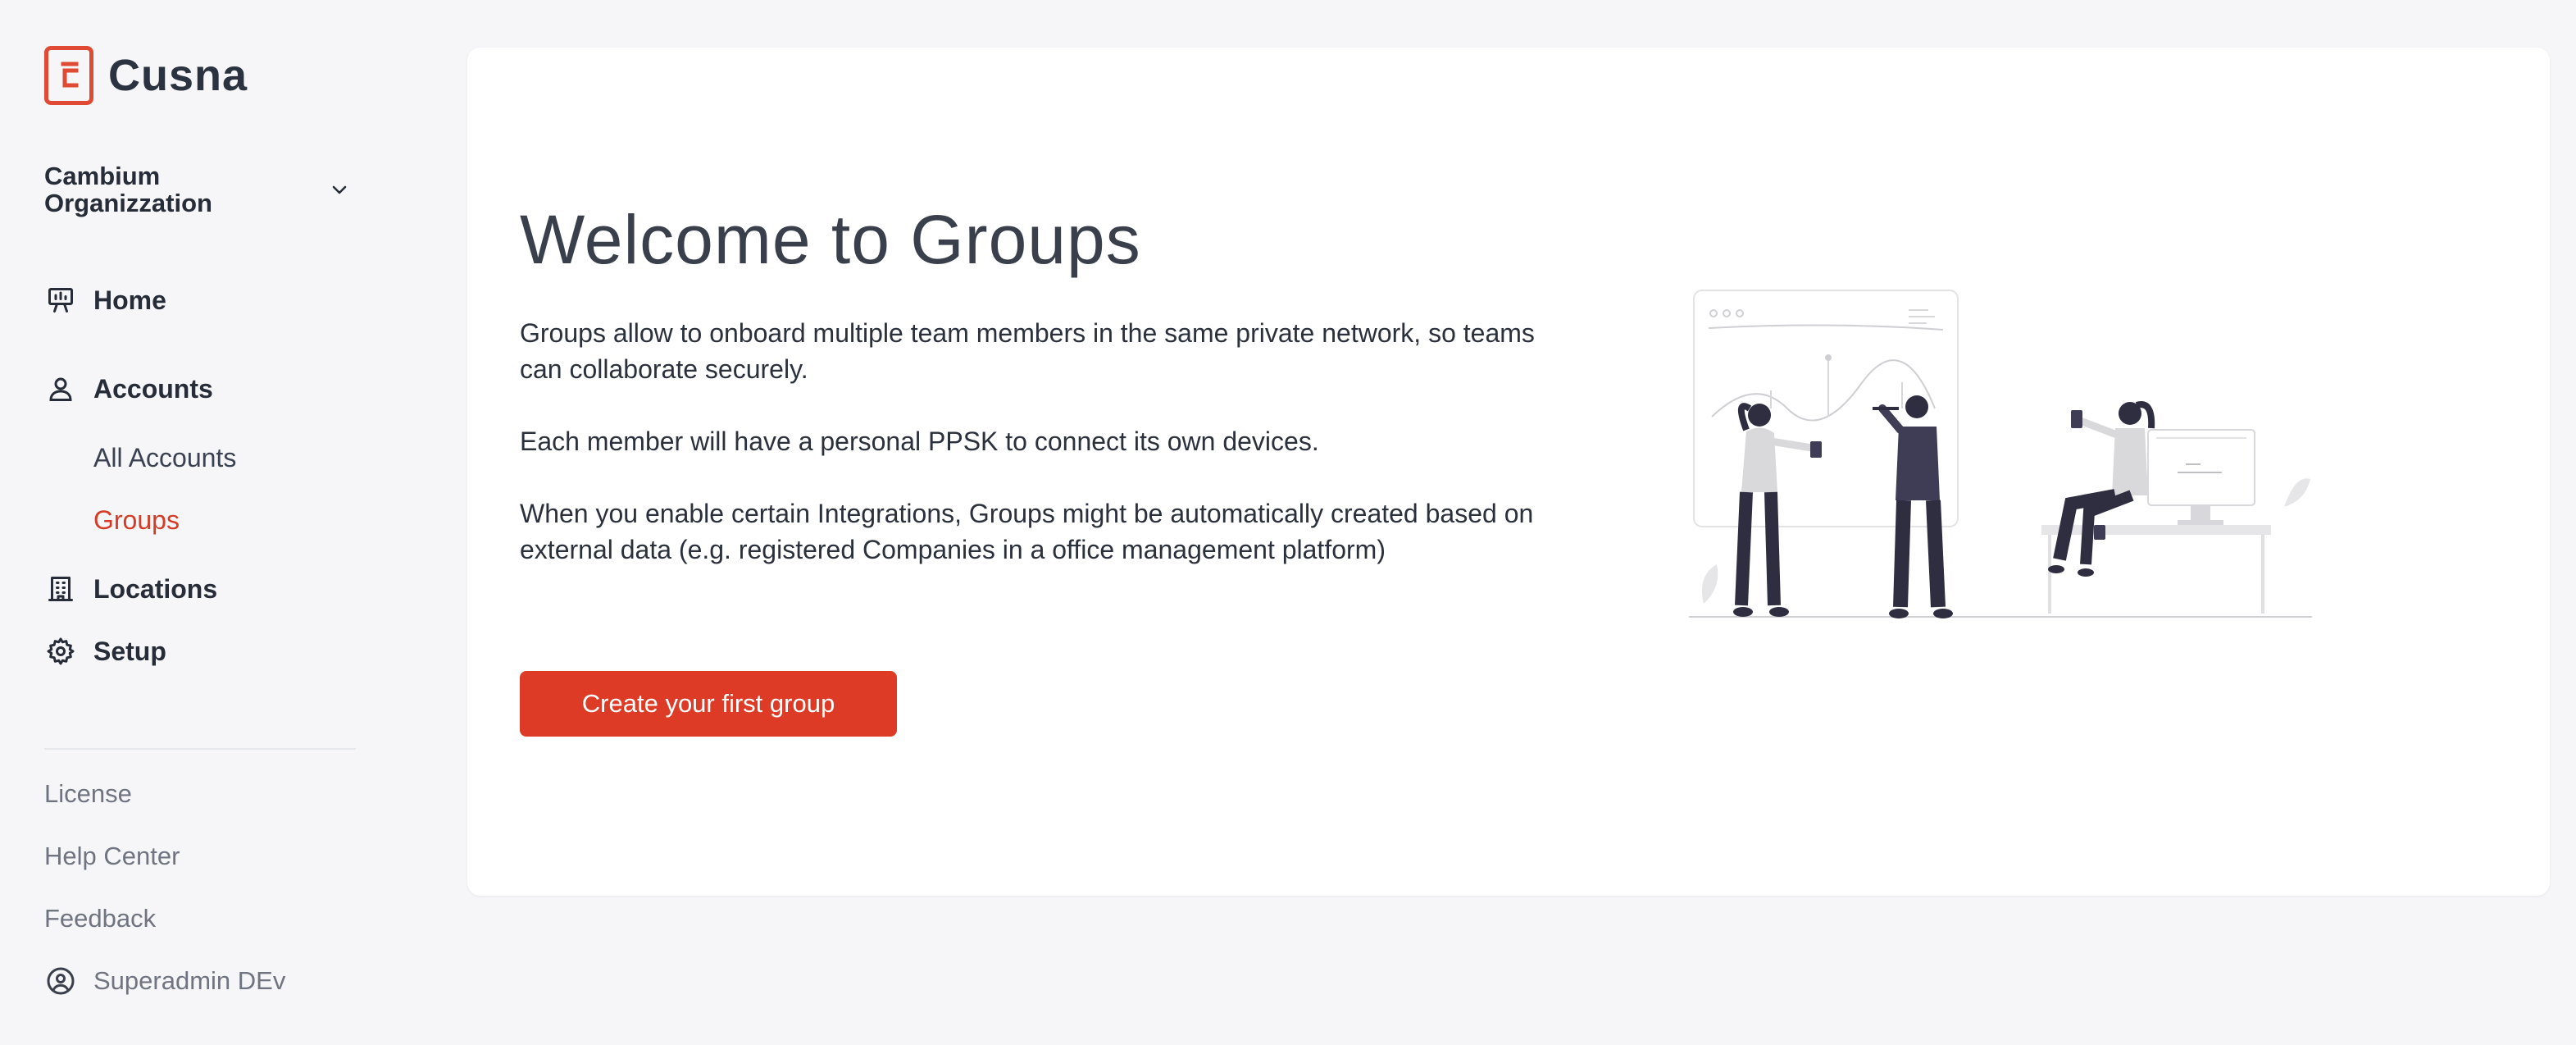 The image size is (2576, 1045). I want to click on chevron-down-icon, so click(339, 190).